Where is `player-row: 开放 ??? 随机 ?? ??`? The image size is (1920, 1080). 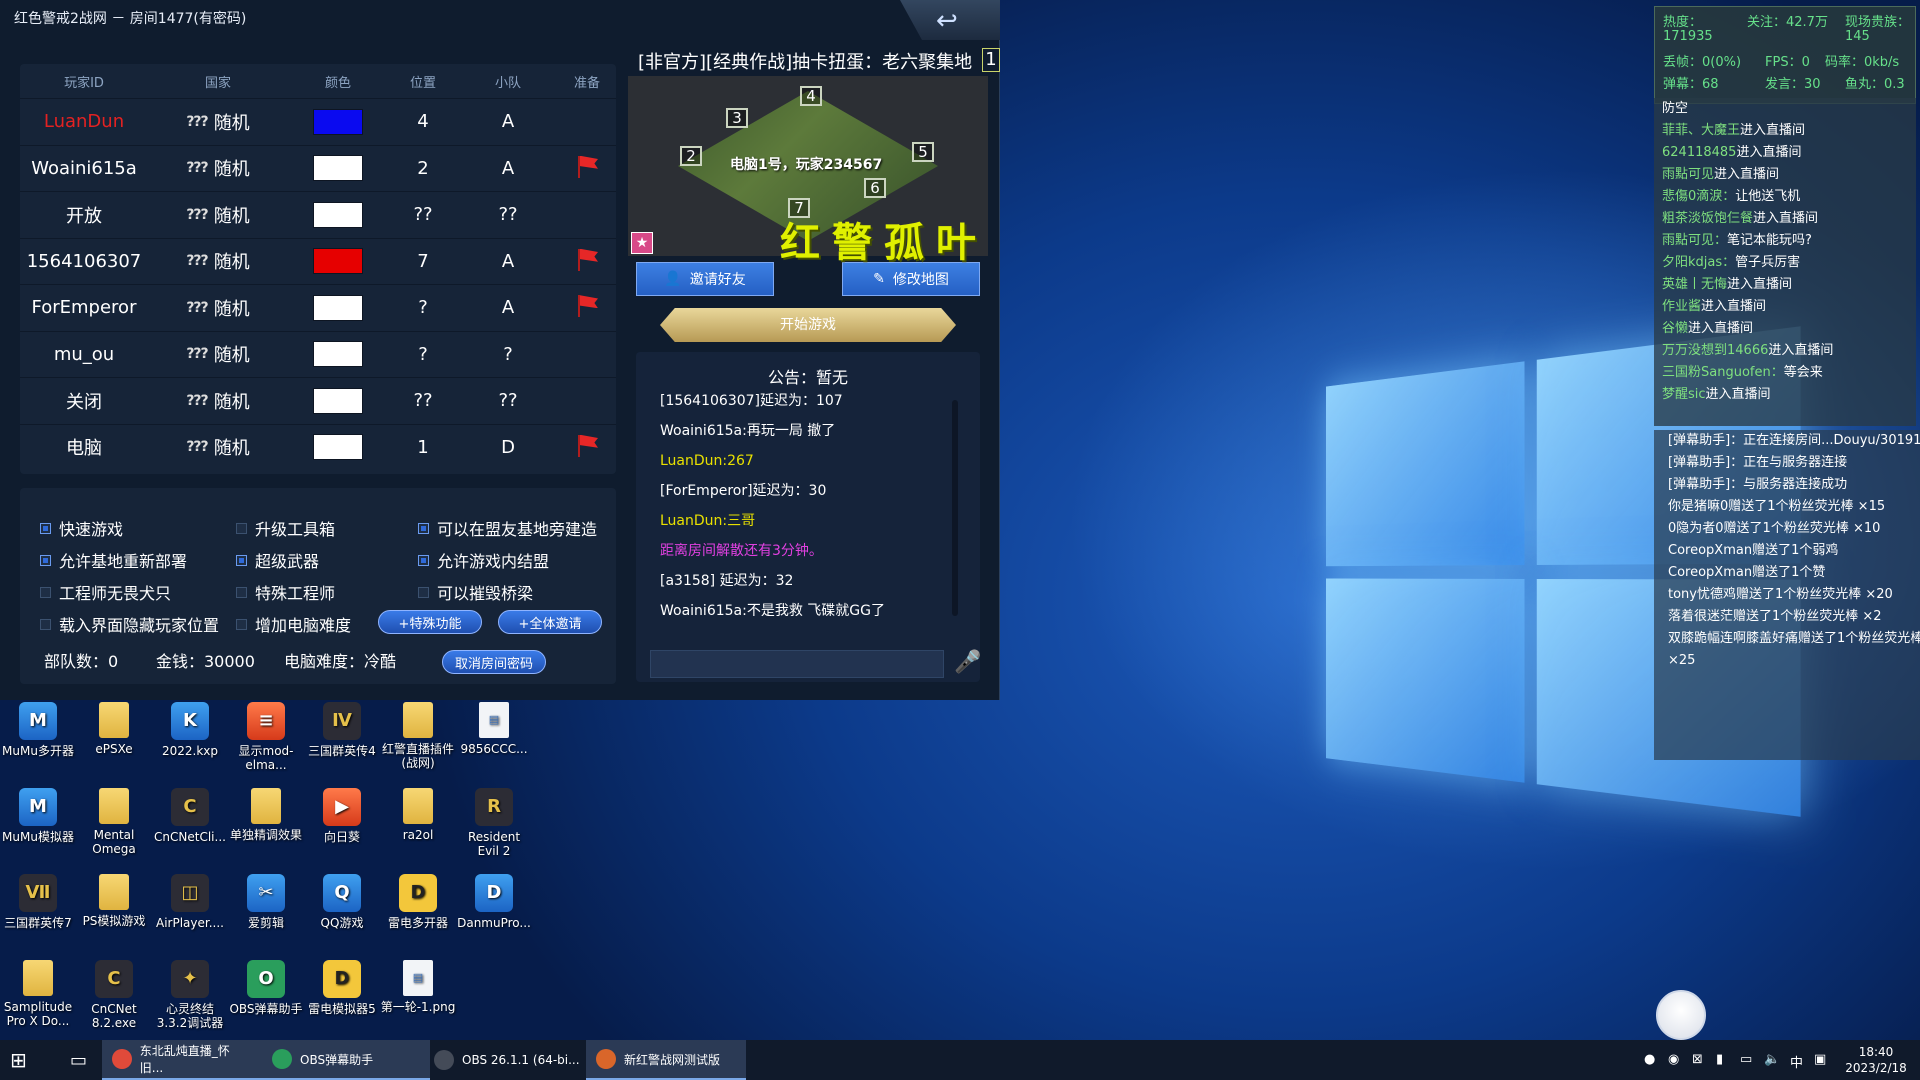
player-row: 开放 ??? 随机 ?? ?? is located at coordinates (318, 214).